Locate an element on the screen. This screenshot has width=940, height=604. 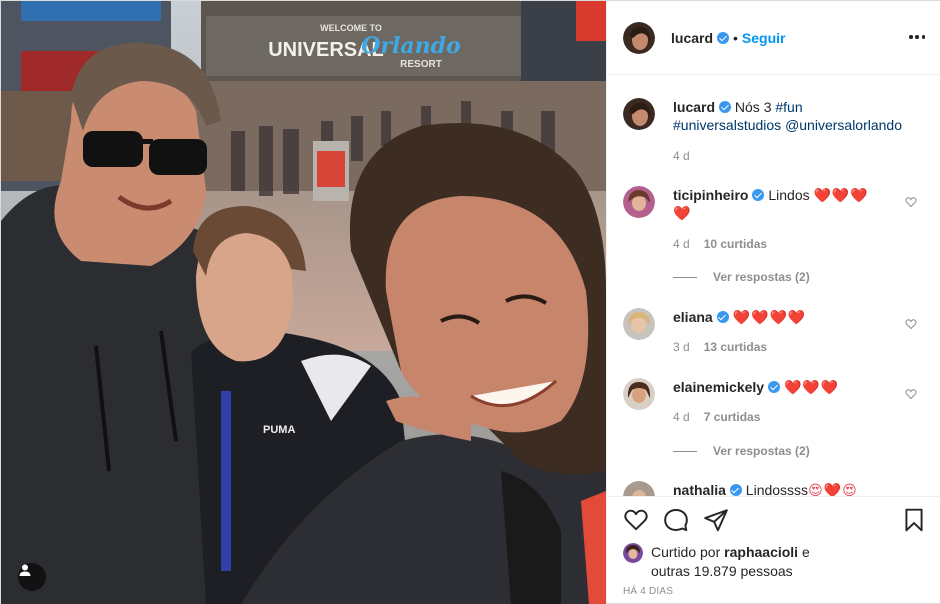
comment: nathalia Lindossss😍❤️😍 is located at coordinates (774, 488).